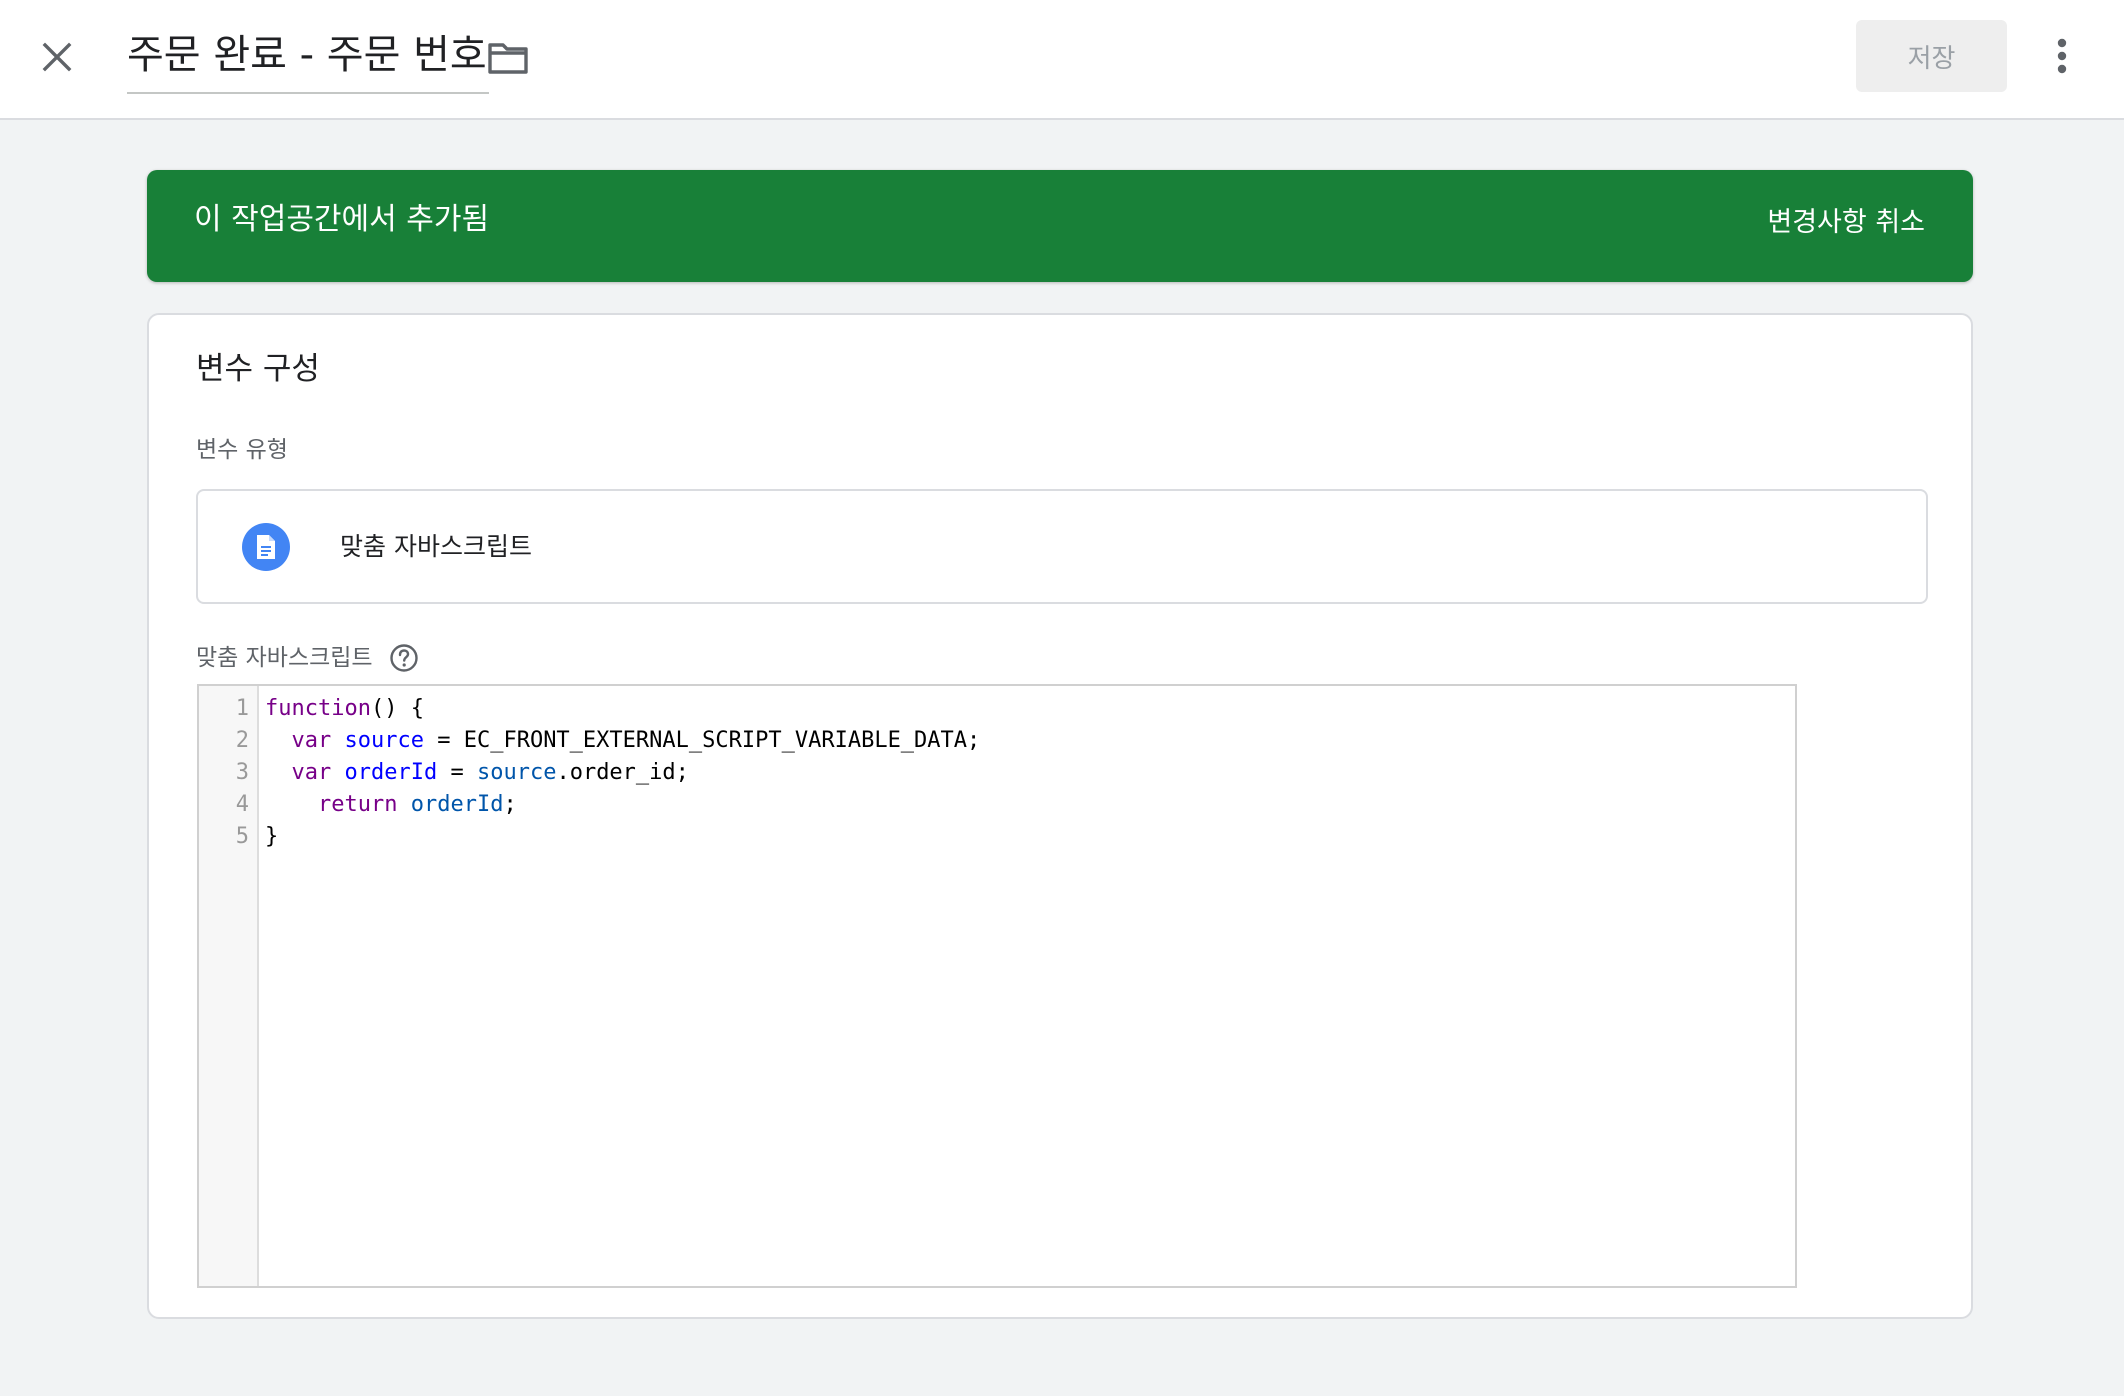  I want to click on code-token: return, so click(357, 804).